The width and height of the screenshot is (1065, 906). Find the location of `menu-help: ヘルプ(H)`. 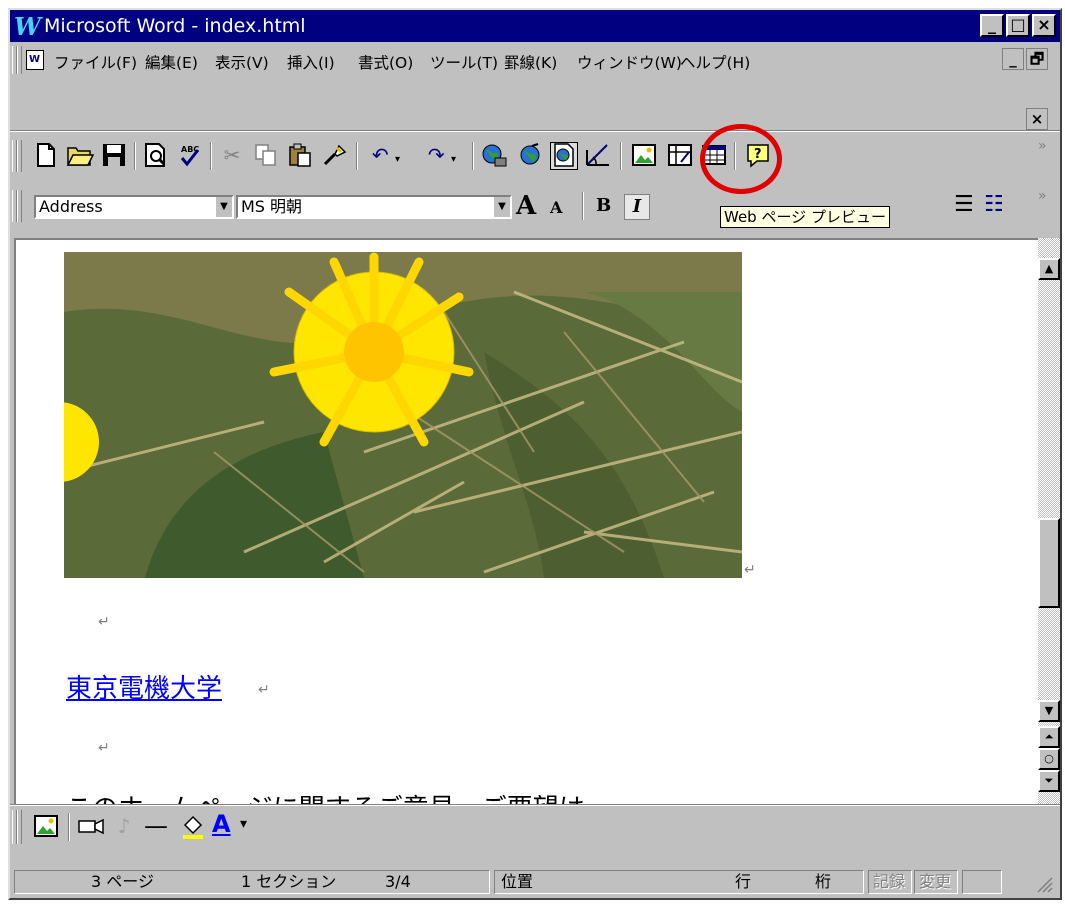

menu-help: ヘルプ(H) is located at coordinates (715, 62).